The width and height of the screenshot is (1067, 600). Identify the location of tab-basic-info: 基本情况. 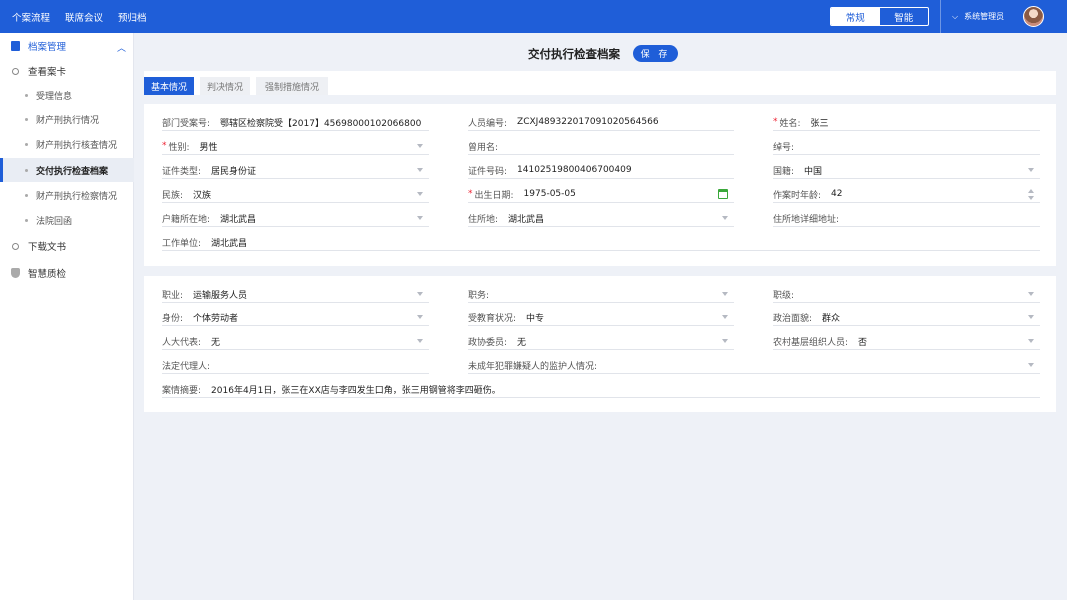
(169, 86).